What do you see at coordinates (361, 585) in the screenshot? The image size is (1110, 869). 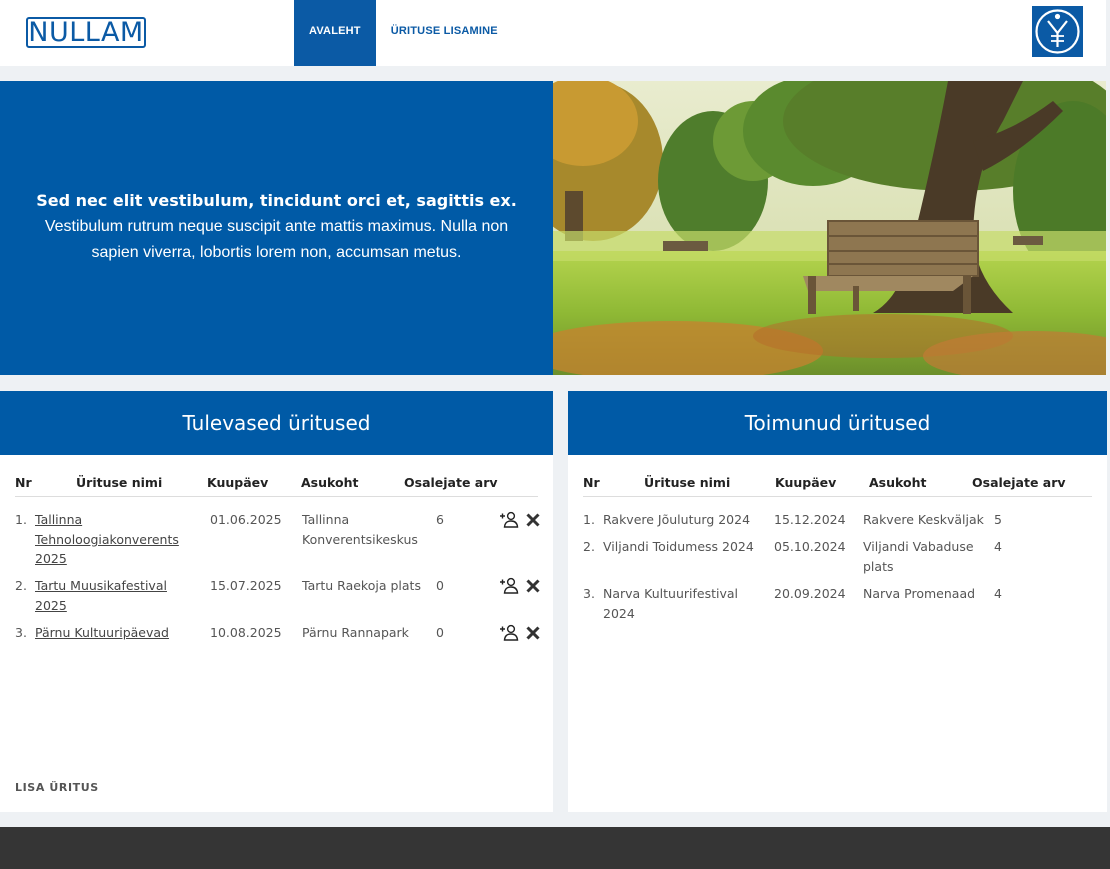 I see `row-place: Tartu Raekoja plats` at bounding box center [361, 585].